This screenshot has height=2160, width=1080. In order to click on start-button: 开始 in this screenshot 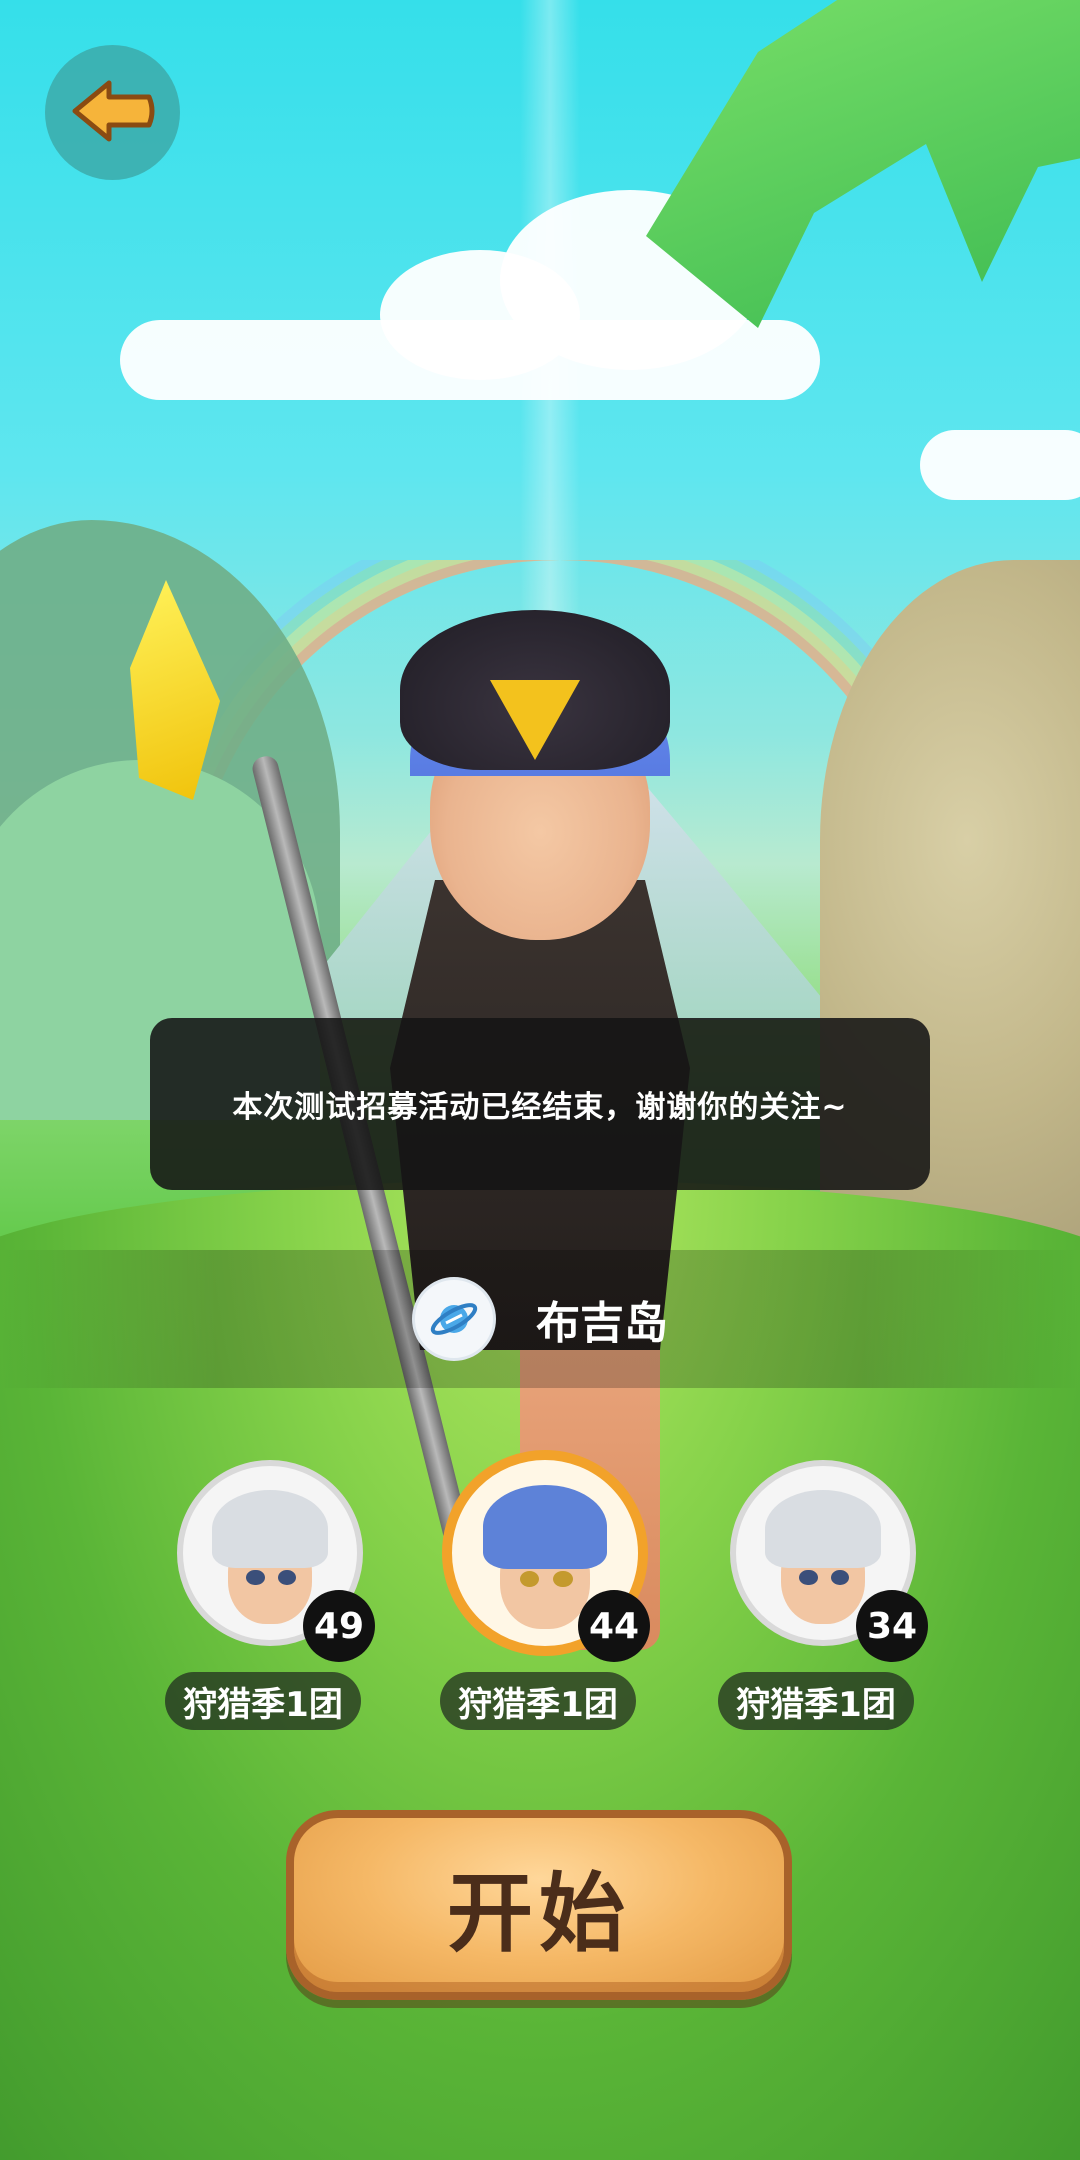, I will do `click(539, 1905)`.